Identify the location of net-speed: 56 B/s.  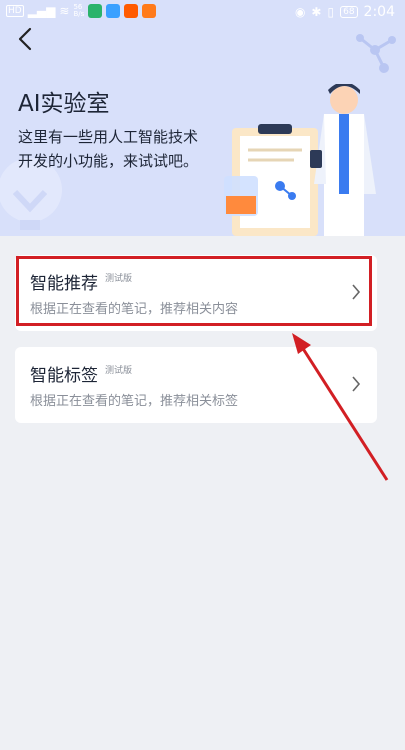
(79, 10).